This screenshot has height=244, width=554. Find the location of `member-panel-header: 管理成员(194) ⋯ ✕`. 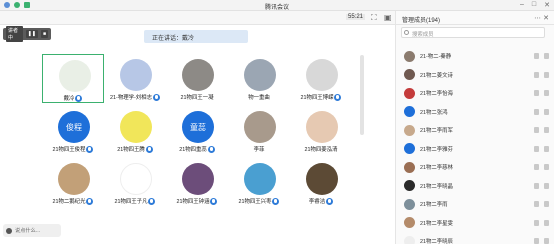

member-panel-header: 管理成员(194) ⋯ ✕ is located at coordinates (475, 18).